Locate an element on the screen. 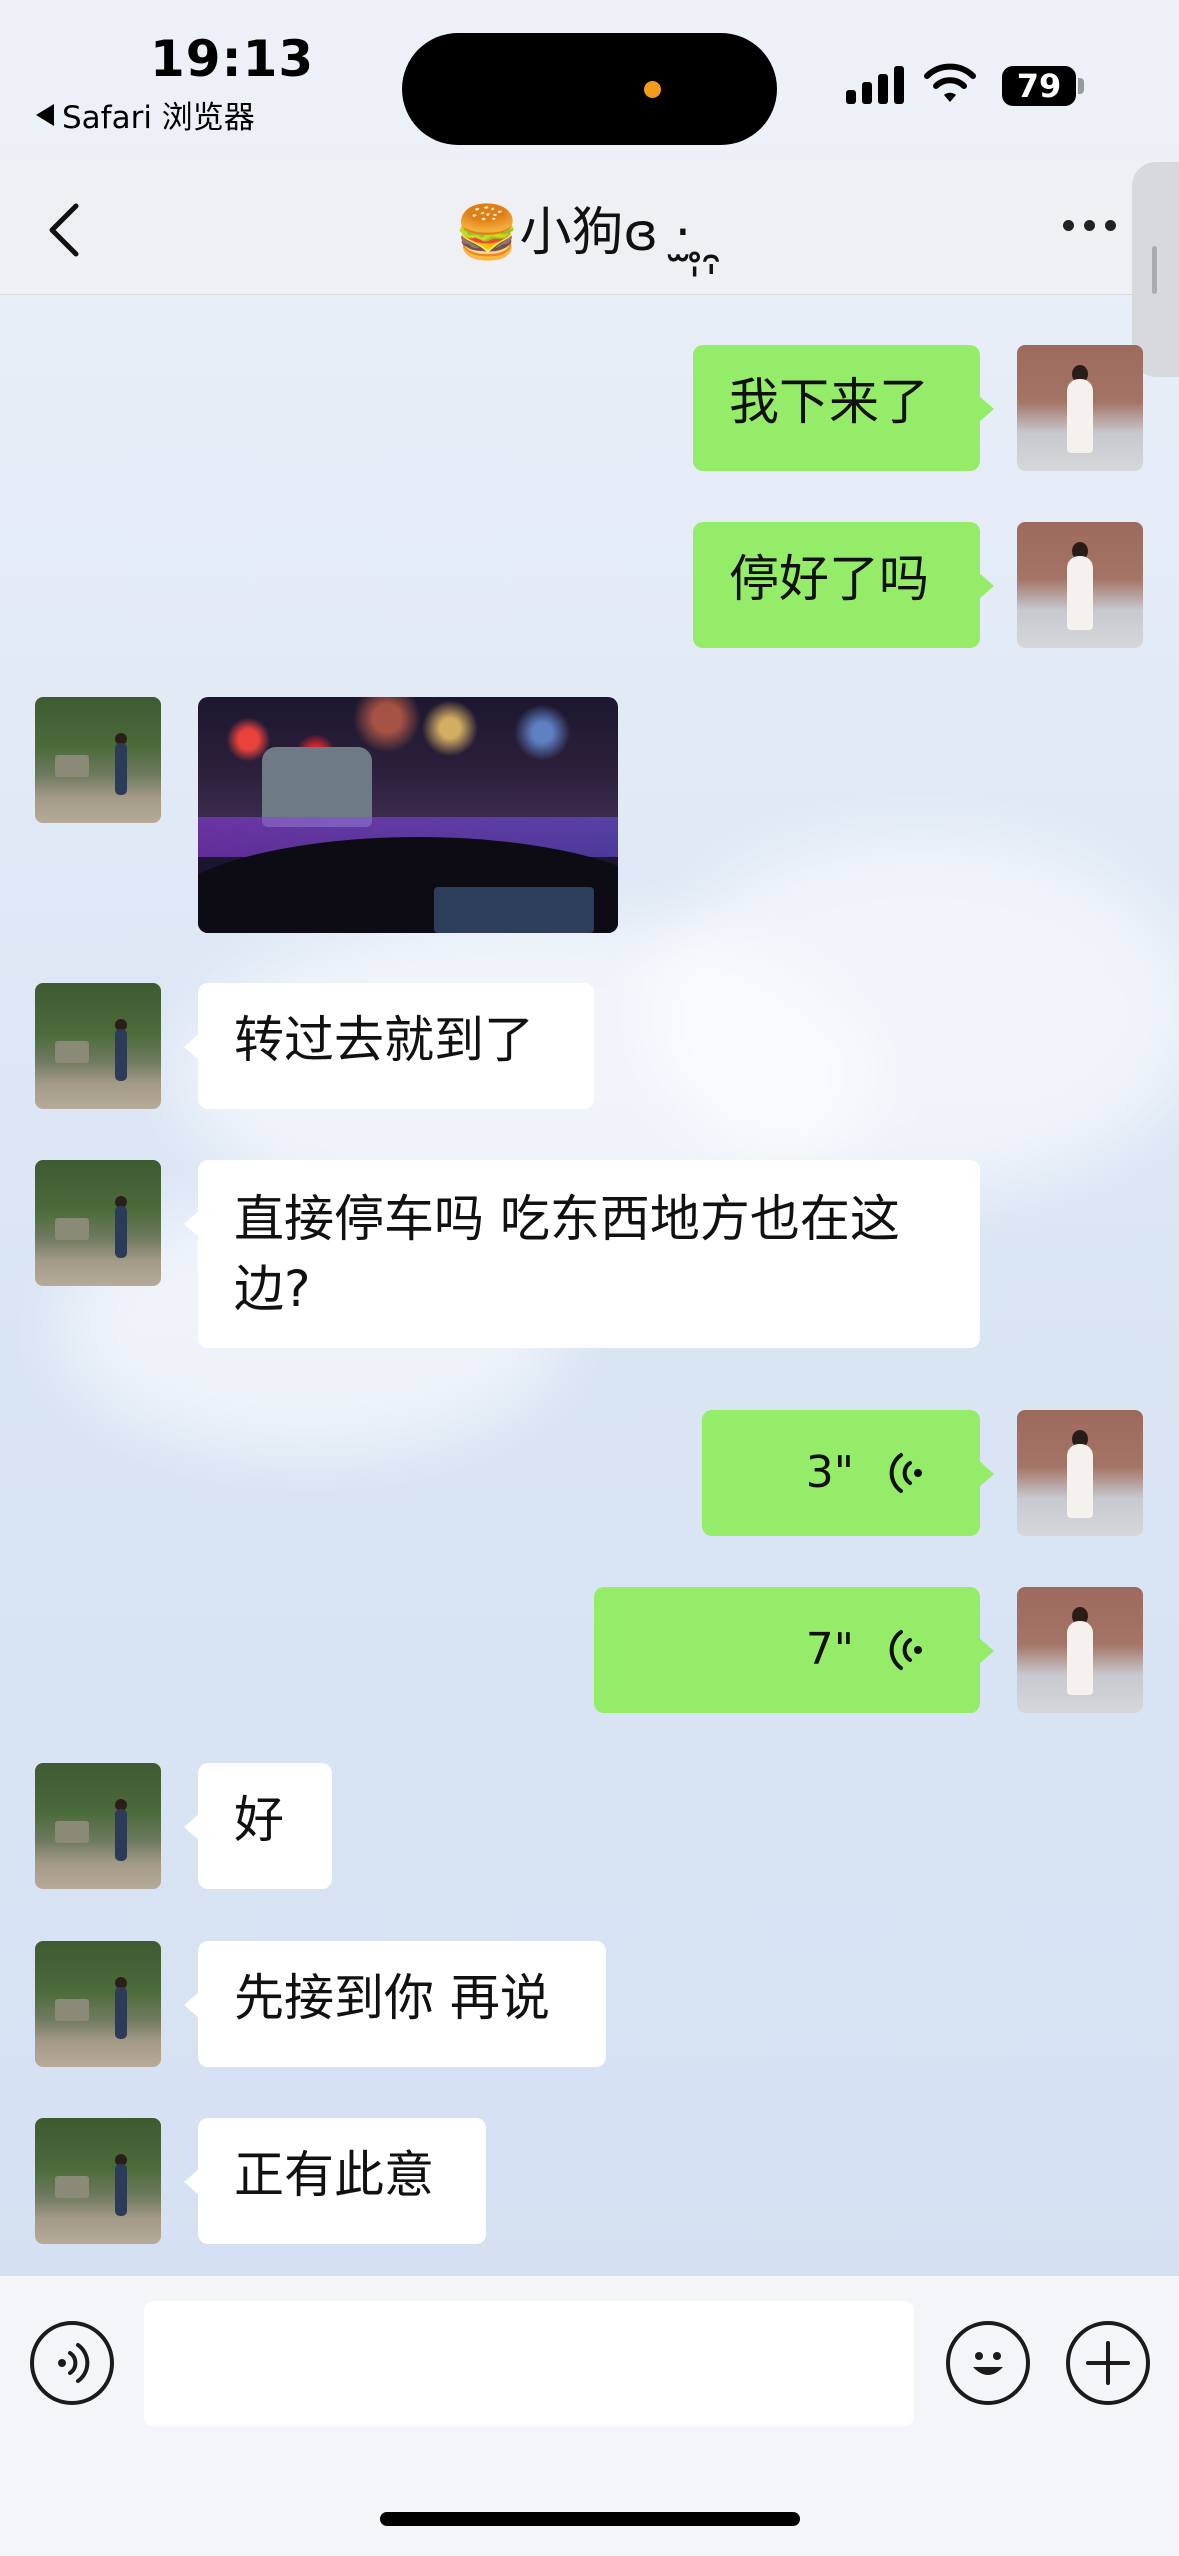 The height and width of the screenshot is (2556, 1179). status-time: 19:13 is located at coordinates (232, 59).